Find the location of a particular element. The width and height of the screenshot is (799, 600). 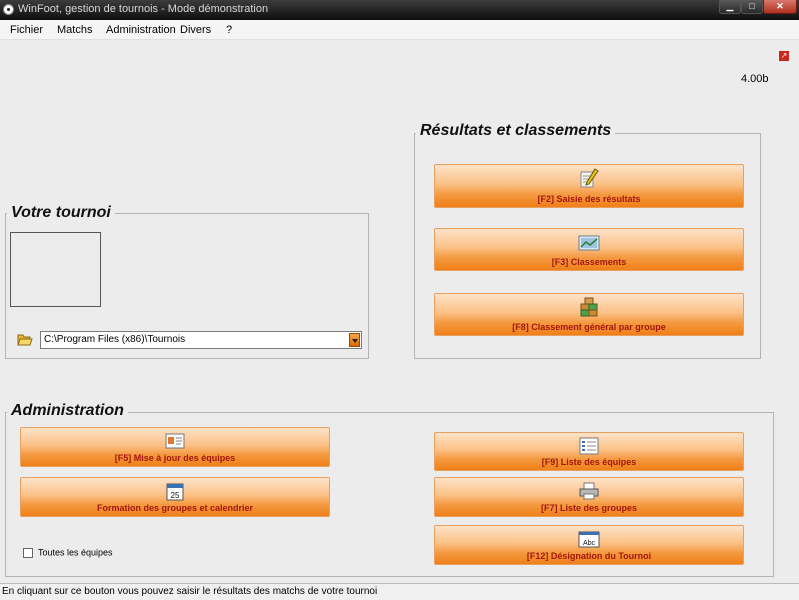

chevron-down-icon is located at coordinates (354, 340).